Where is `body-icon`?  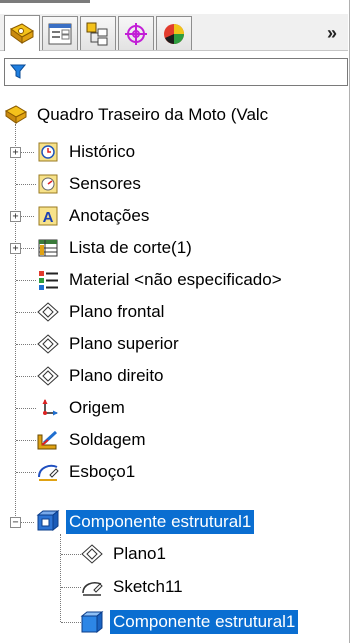 body-icon is located at coordinates (92, 622).